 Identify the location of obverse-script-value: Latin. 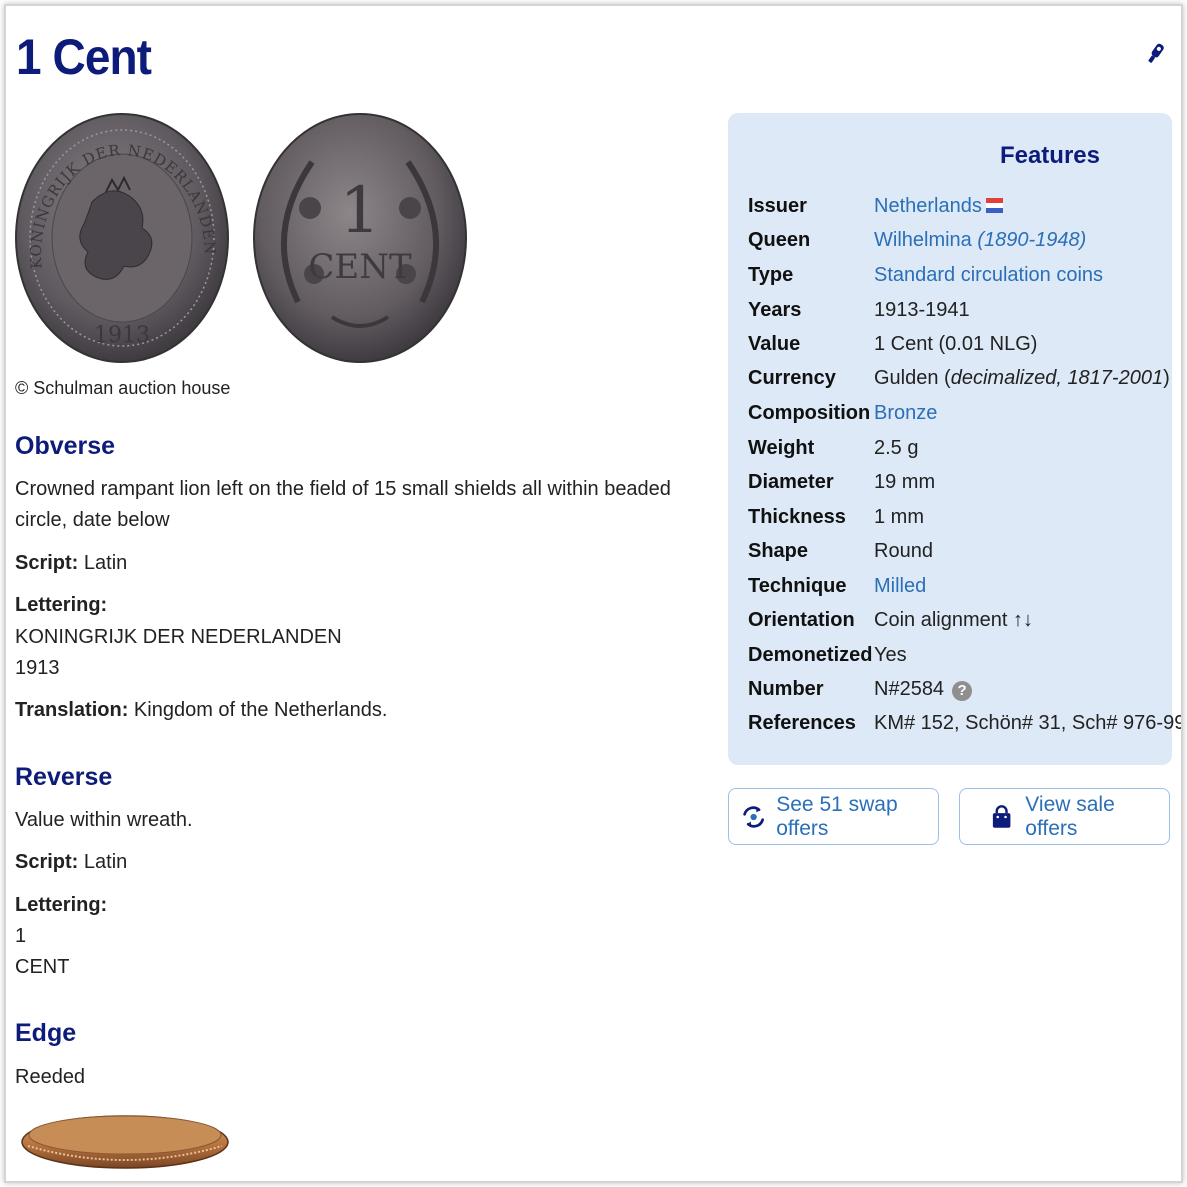
(103, 563).